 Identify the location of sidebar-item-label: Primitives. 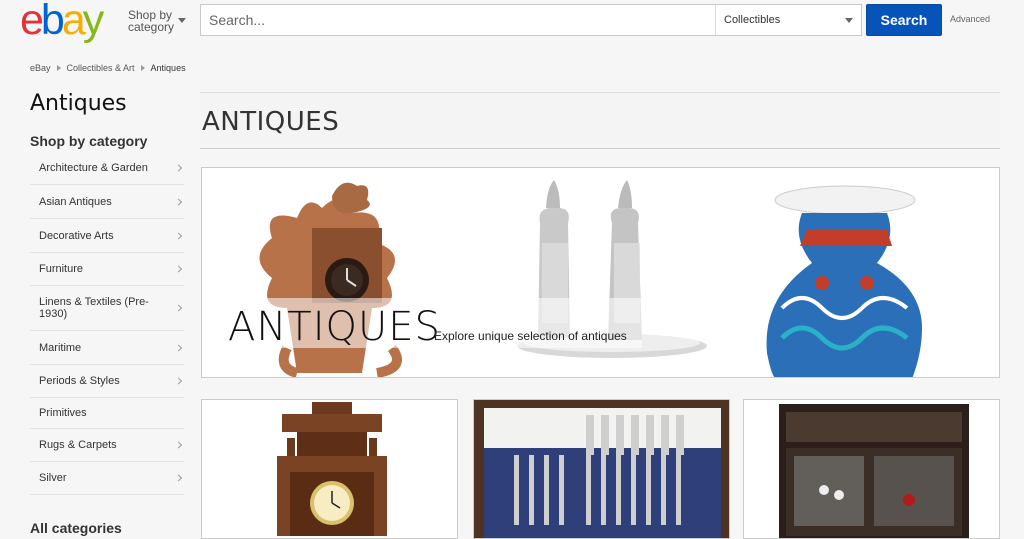
(63, 413).